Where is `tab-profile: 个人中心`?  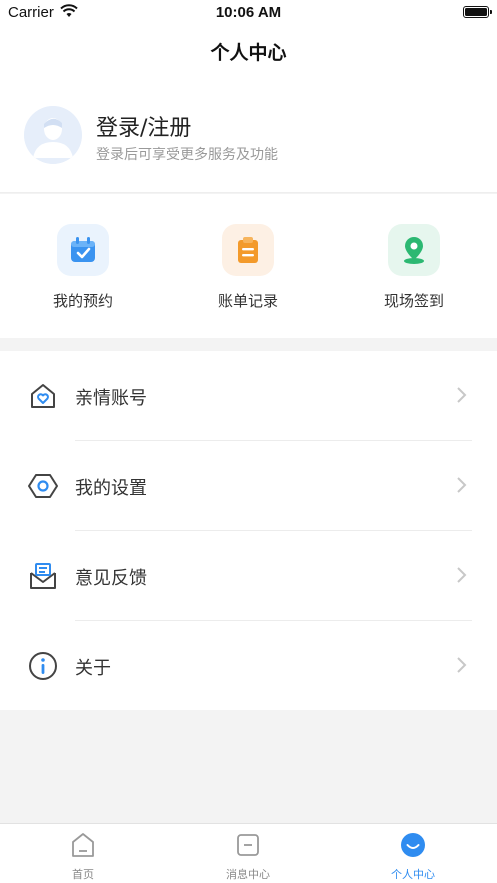
tab-profile: 个人中心 is located at coordinates (413, 857).